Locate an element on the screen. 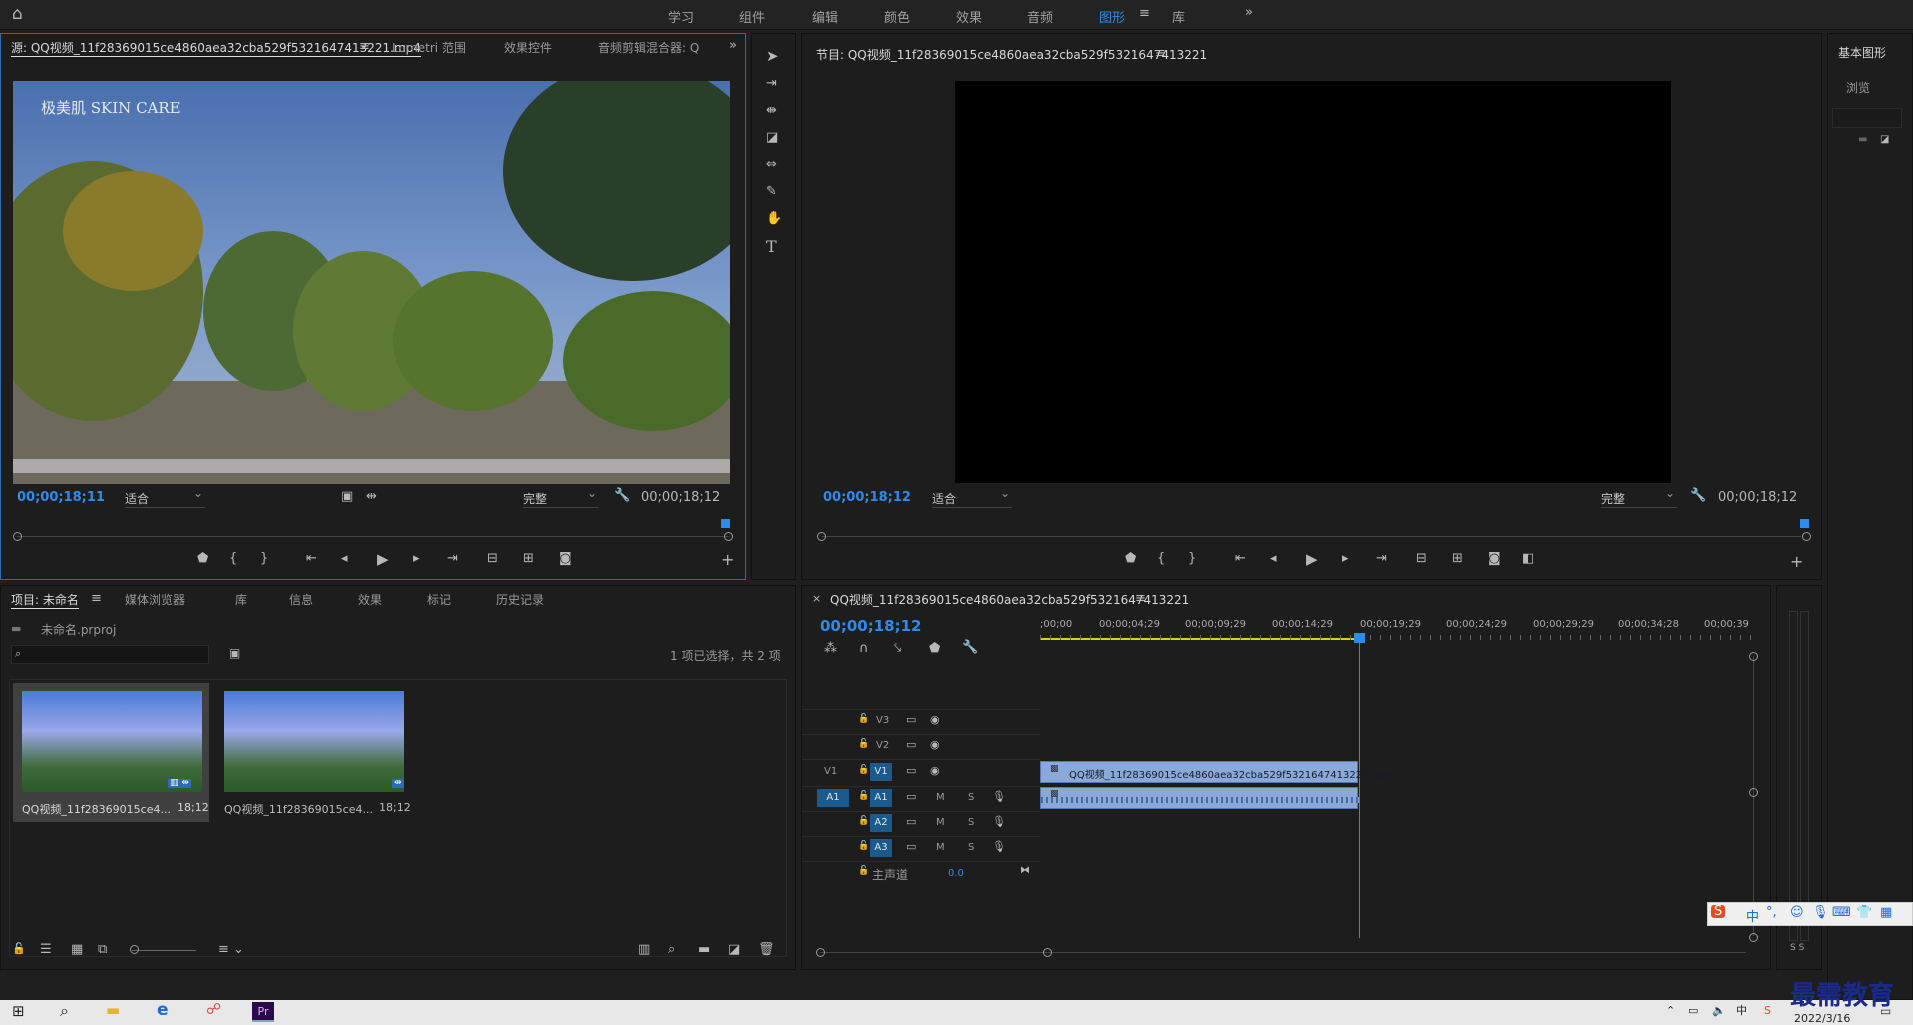 This screenshot has width=1913, height=1025. ime-mode: 中 is located at coordinates (1752, 915).